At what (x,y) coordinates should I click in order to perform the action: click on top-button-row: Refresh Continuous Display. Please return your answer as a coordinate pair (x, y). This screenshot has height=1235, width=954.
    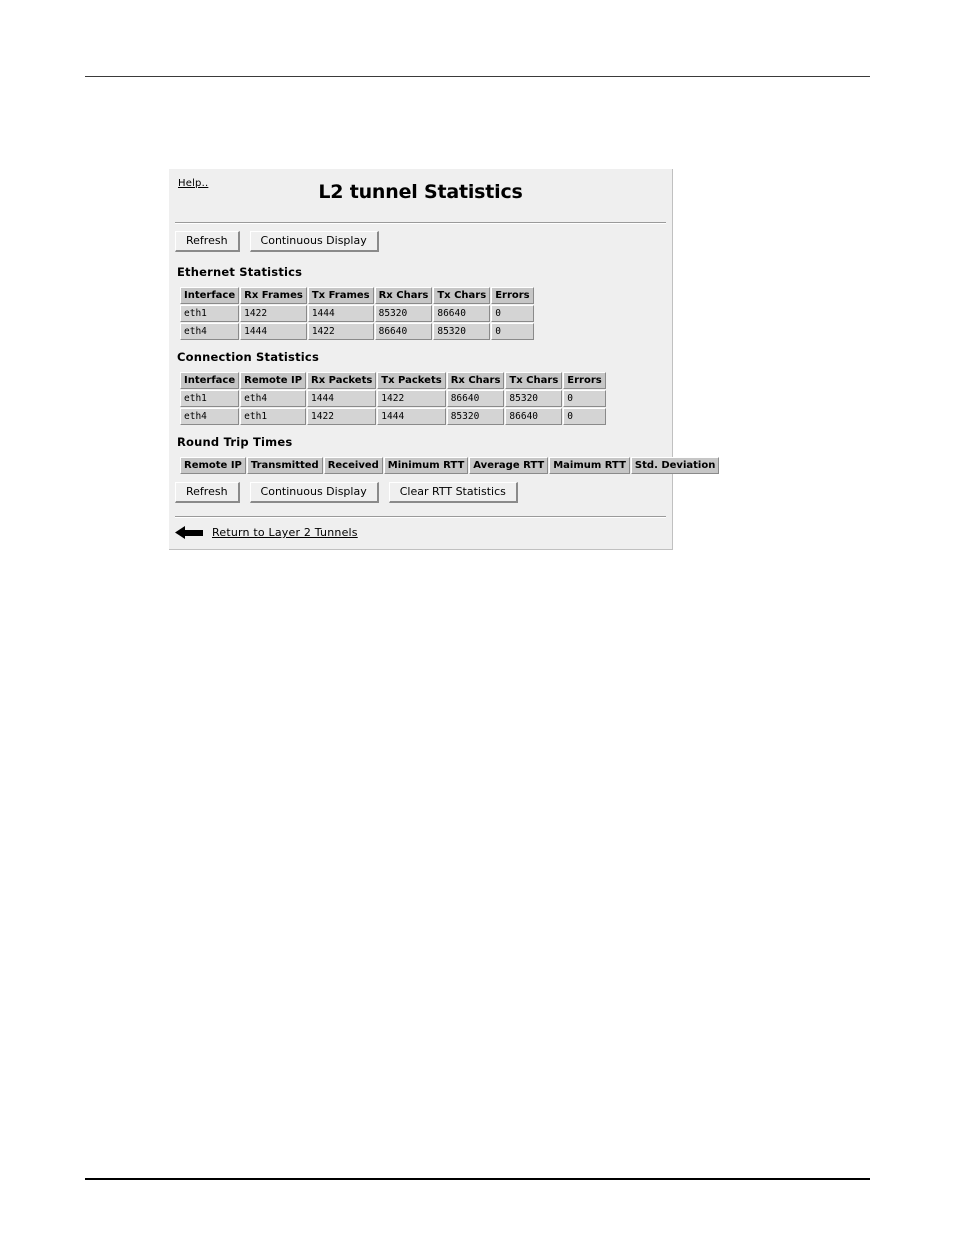
    Looking at the image, I should click on (420, 240).